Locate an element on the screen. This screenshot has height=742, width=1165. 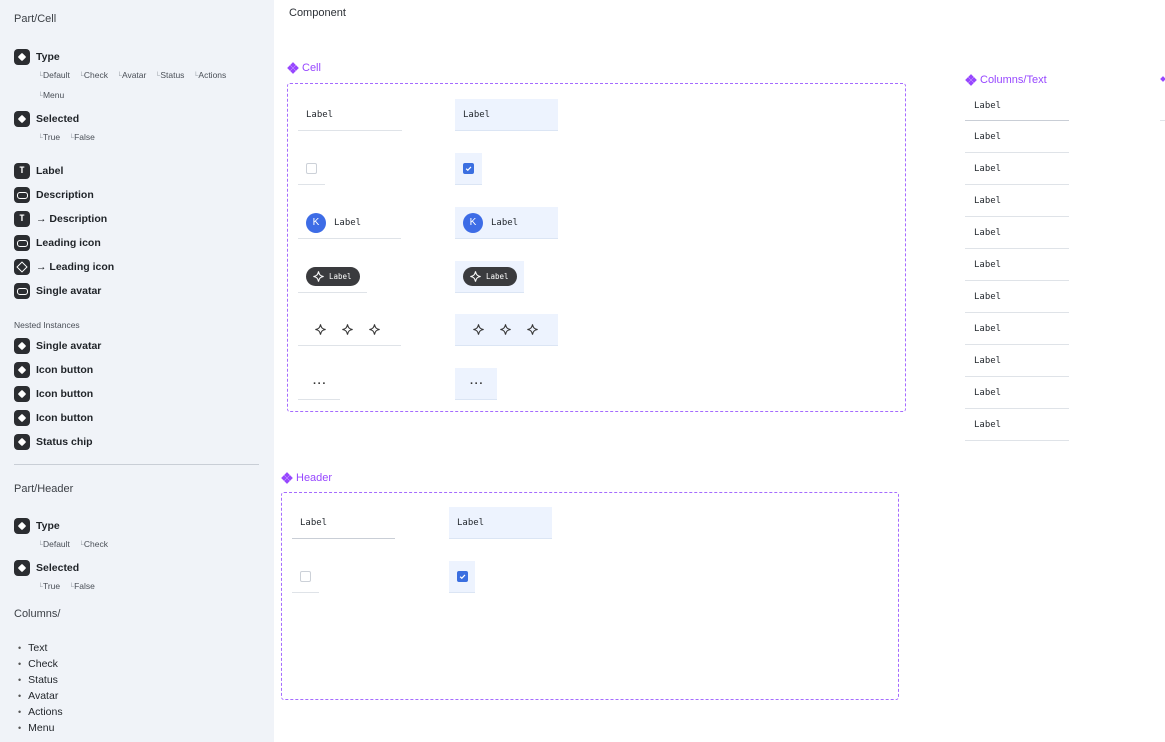
offscreen-column-divider is located at coordinates (1162, 120).